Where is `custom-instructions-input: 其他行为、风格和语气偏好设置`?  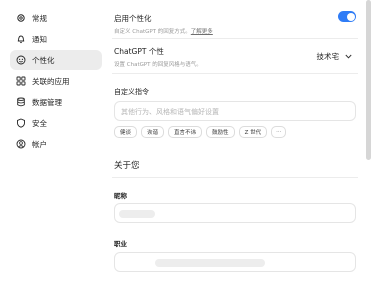 custom-instructions-input: 其他行为、风格和语气偏好设置 is located at coordinates (235, 111).